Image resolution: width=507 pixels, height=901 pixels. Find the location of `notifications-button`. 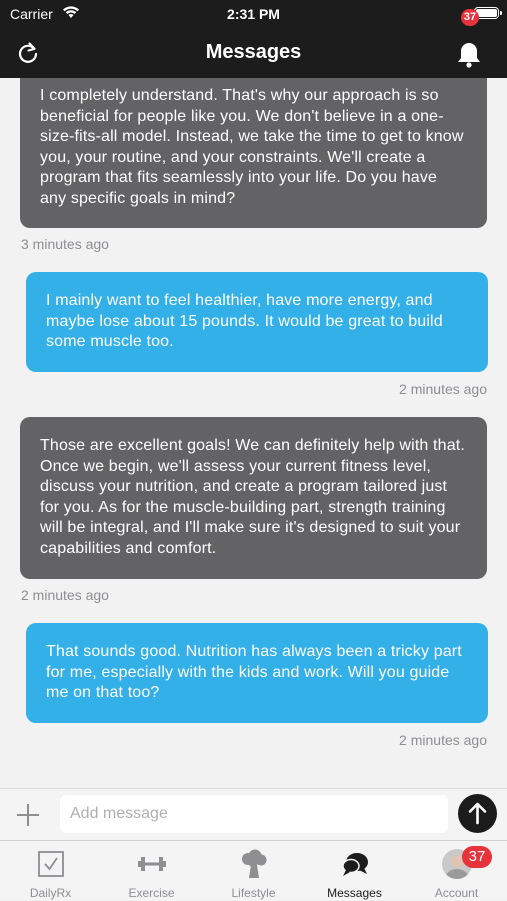

notifications-button is located at coordinates (469, 54).